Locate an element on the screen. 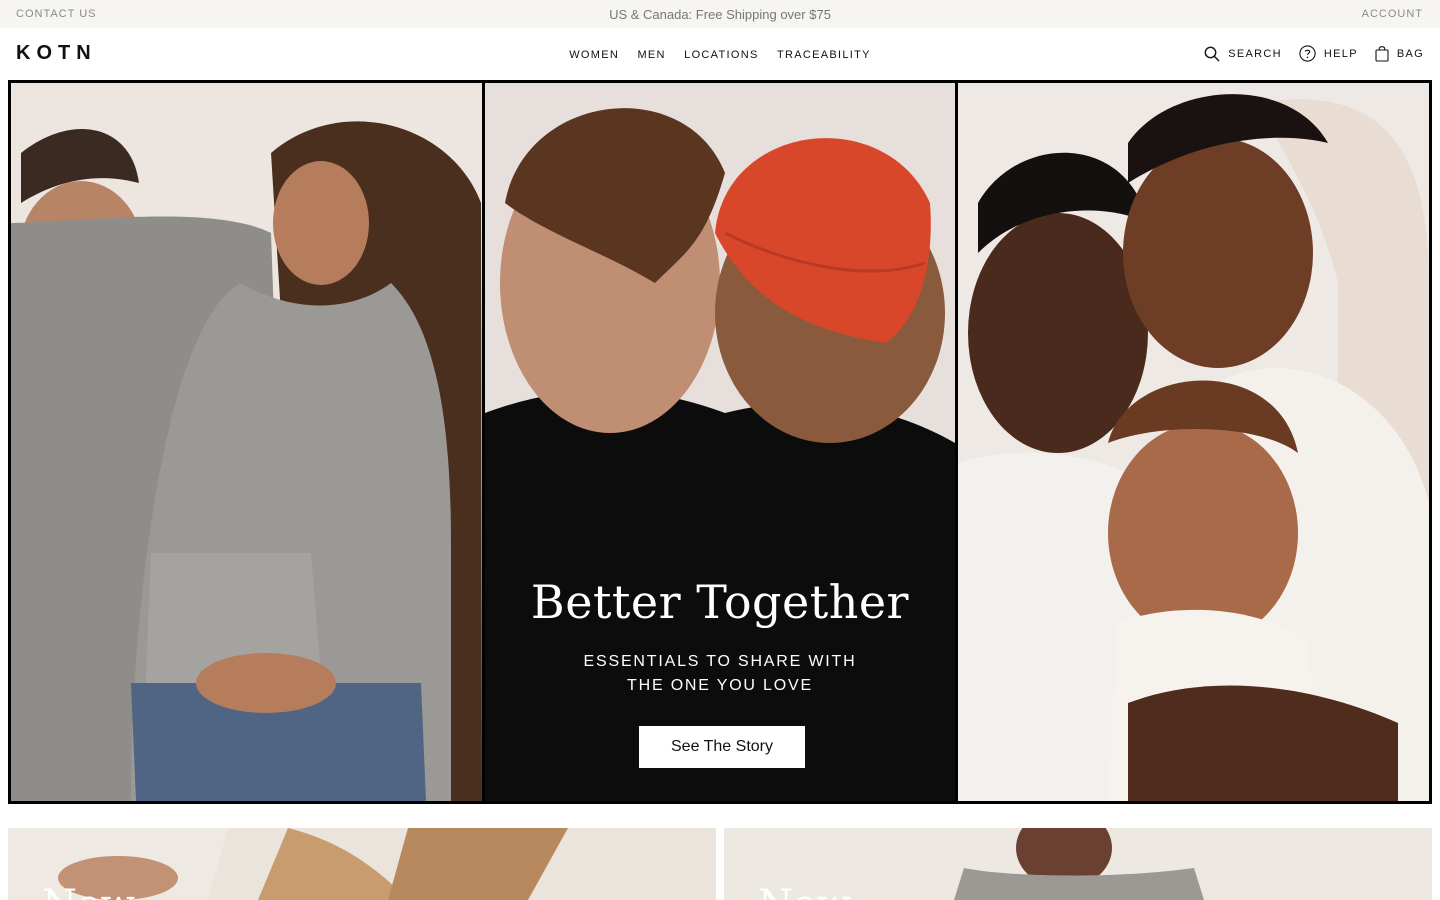 The width and height of the screenshot is (1440, 900). search-button: SEARCH is located at coordinates (1243, 54).